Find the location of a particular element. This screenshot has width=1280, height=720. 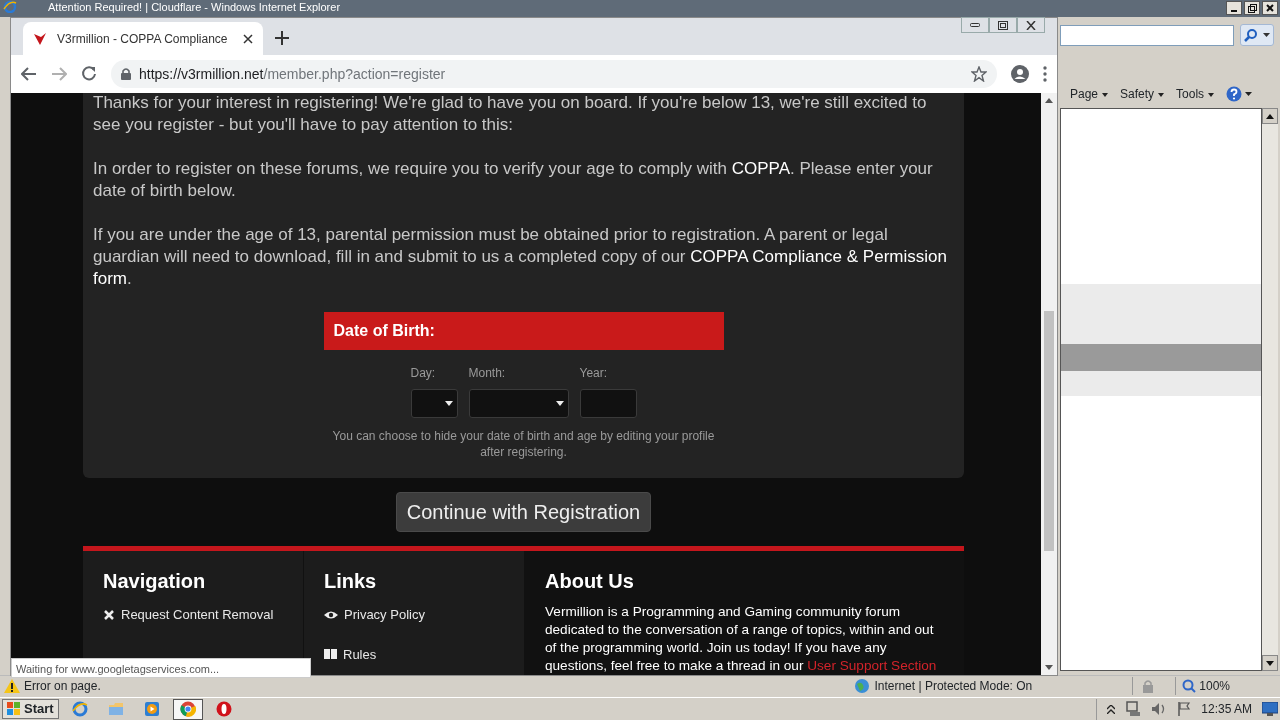

paragraph: Thanks for your interest in registering! We're glad to have you on board. If you're below 13, we're still excited to see you register - but you'll have to pay attention to this: is located at coordinates (510, 114).